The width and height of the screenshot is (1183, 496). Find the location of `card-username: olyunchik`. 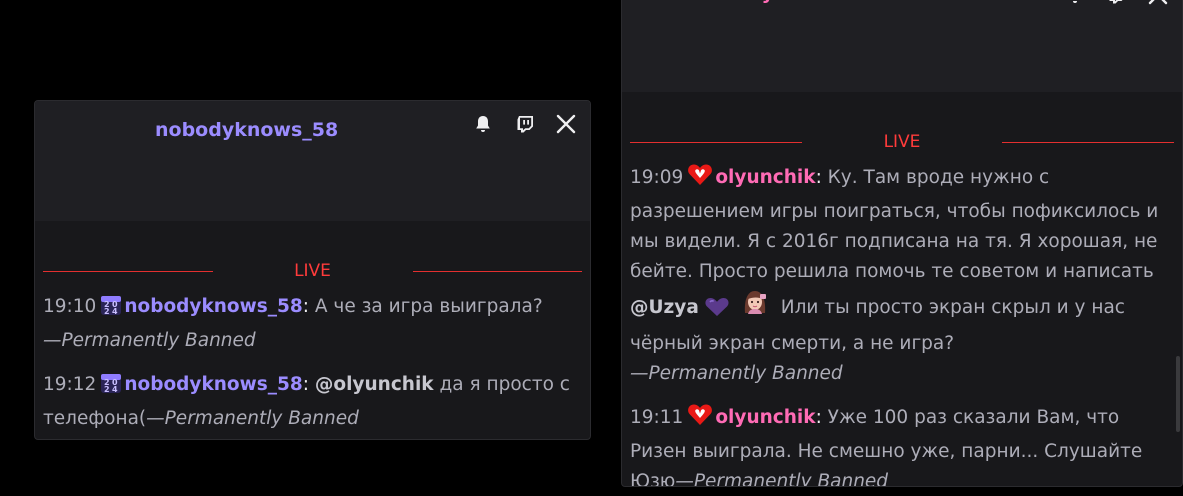

card-username: olyunchik is located at coordinates (793, 2).